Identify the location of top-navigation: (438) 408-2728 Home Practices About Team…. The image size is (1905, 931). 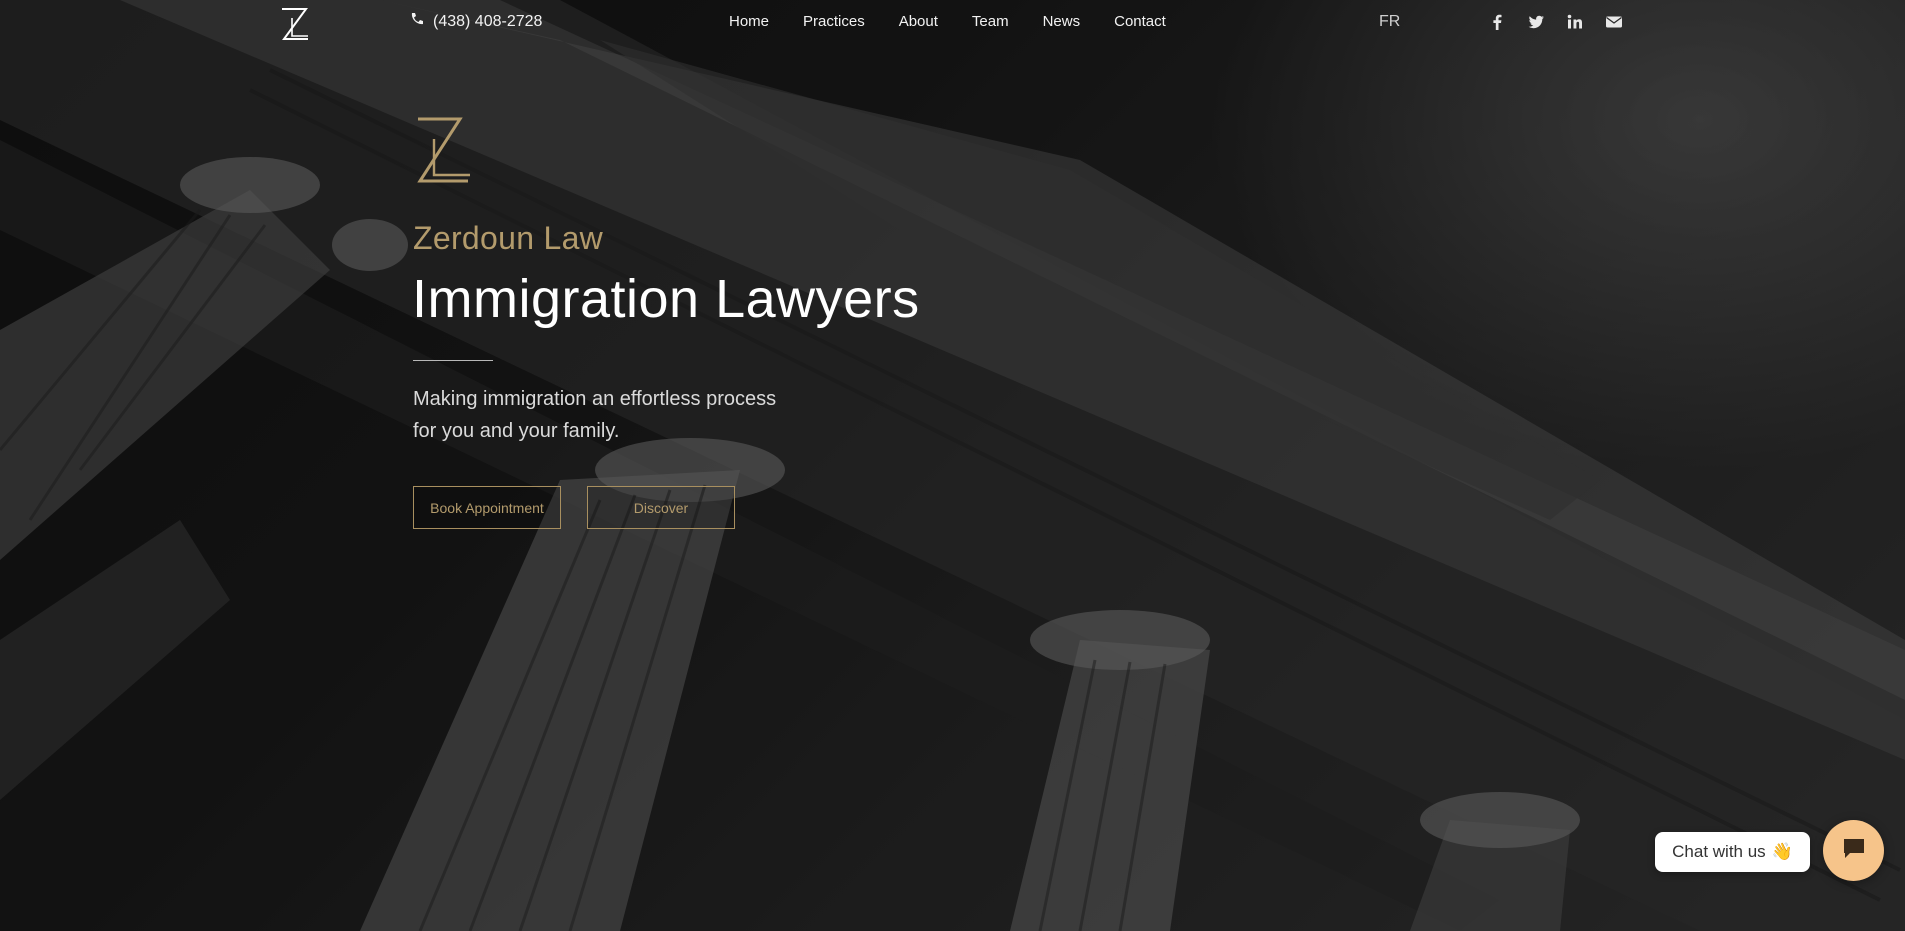
(952, 23).